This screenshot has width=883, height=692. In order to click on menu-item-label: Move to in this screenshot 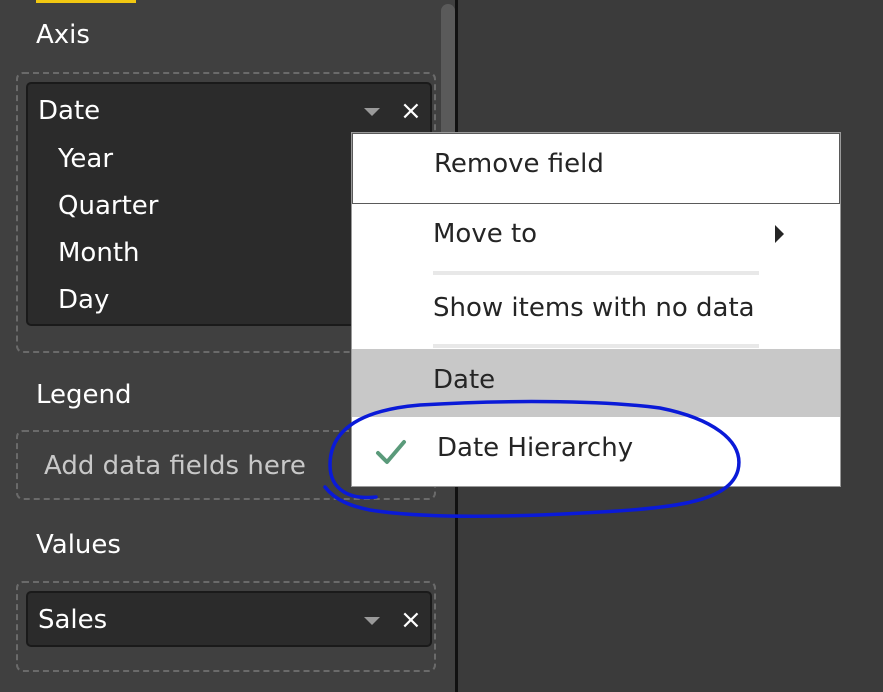, I will do `click(485, 234)`.